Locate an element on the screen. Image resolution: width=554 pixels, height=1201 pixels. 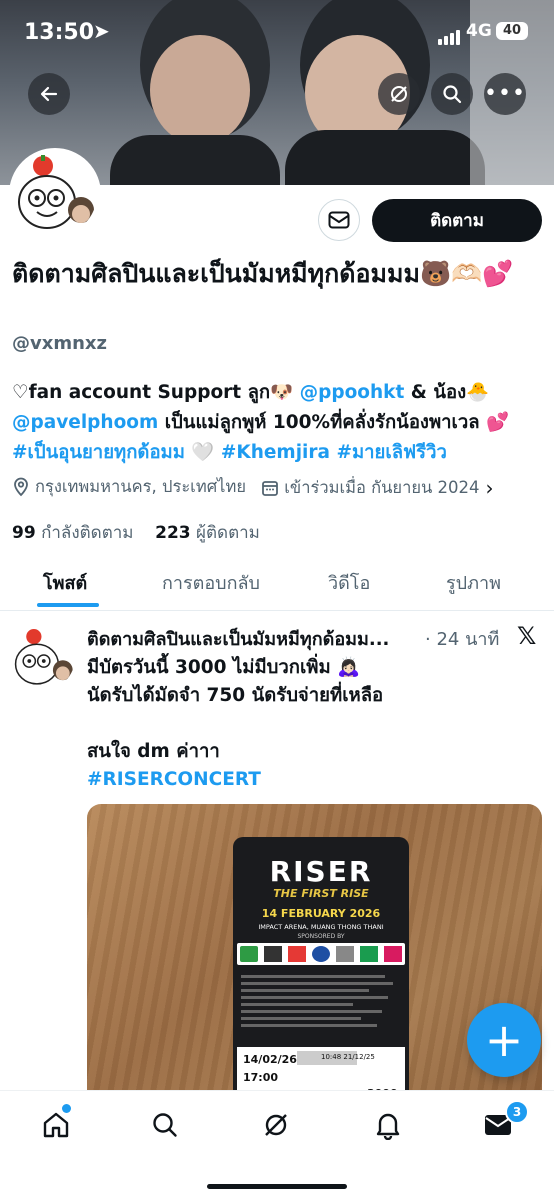
message-button is located at coordinates (339, 220).